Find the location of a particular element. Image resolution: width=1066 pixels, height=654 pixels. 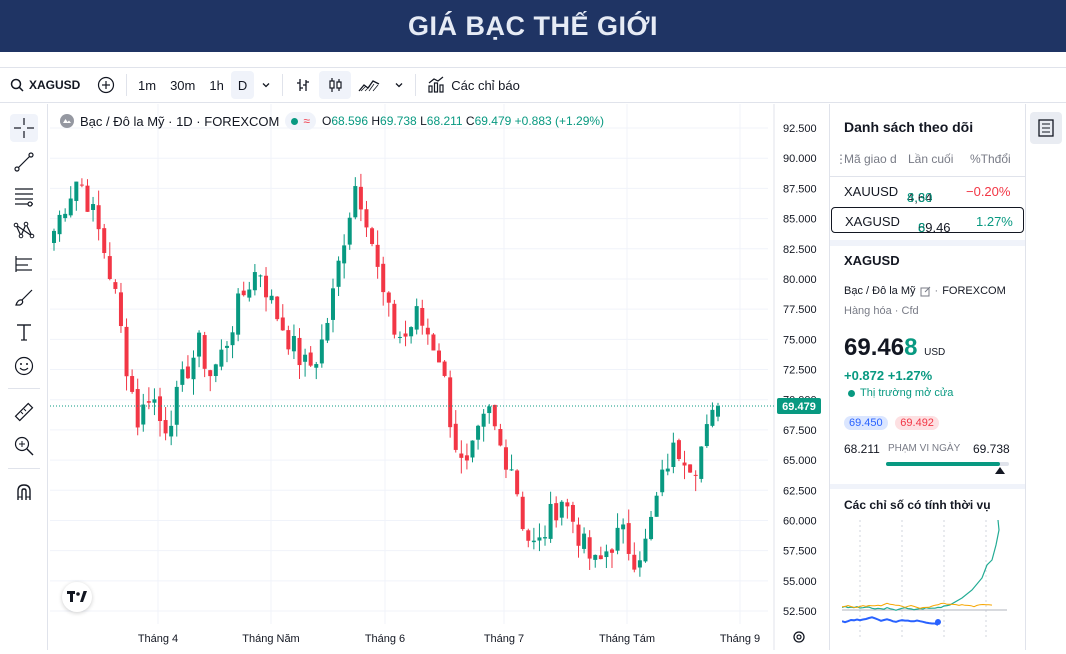

magnet-icon is located at coordinates (24, 492).